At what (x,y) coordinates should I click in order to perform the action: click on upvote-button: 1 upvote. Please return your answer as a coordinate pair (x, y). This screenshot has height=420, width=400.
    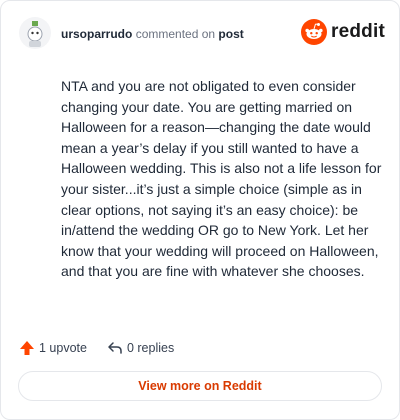
    Looking at the image, I should click on (53, 348).